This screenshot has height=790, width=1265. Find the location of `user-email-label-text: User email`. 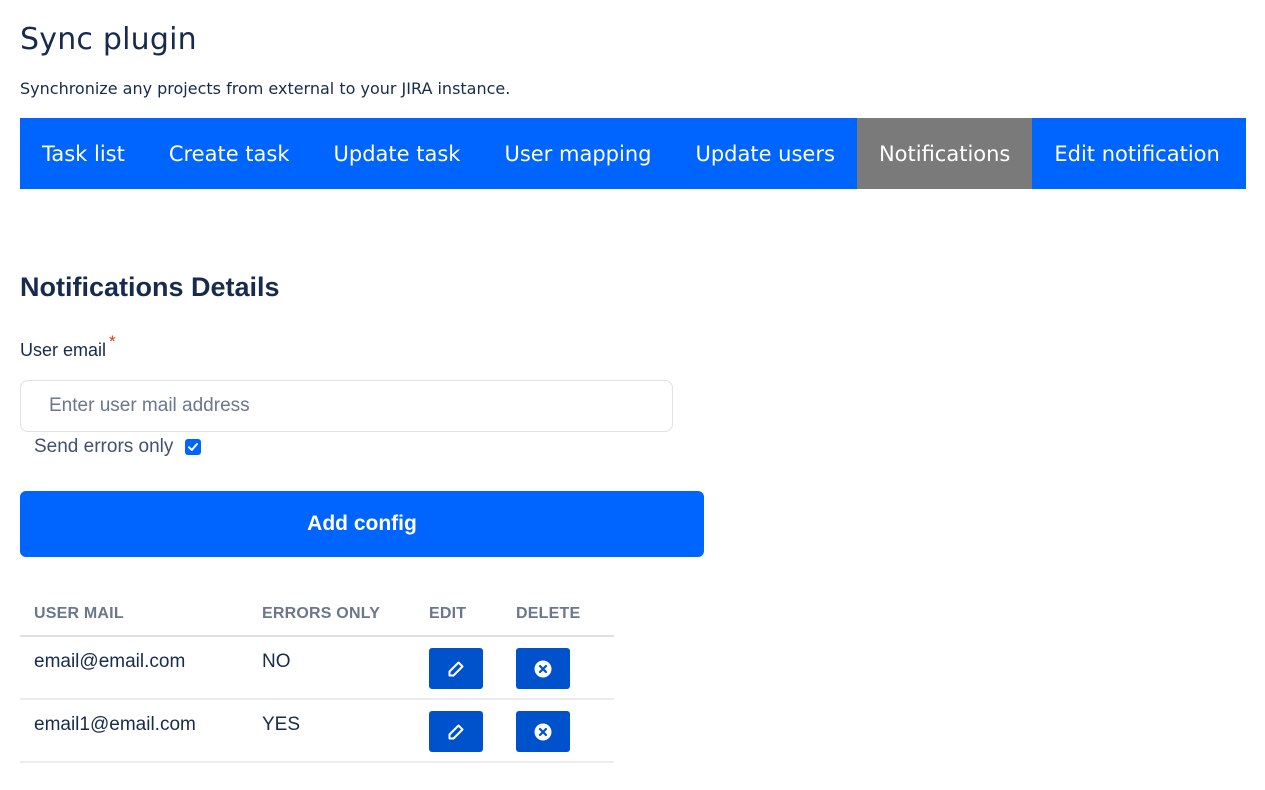

user-email-label-text: User email is located at coordinates (63, 350).